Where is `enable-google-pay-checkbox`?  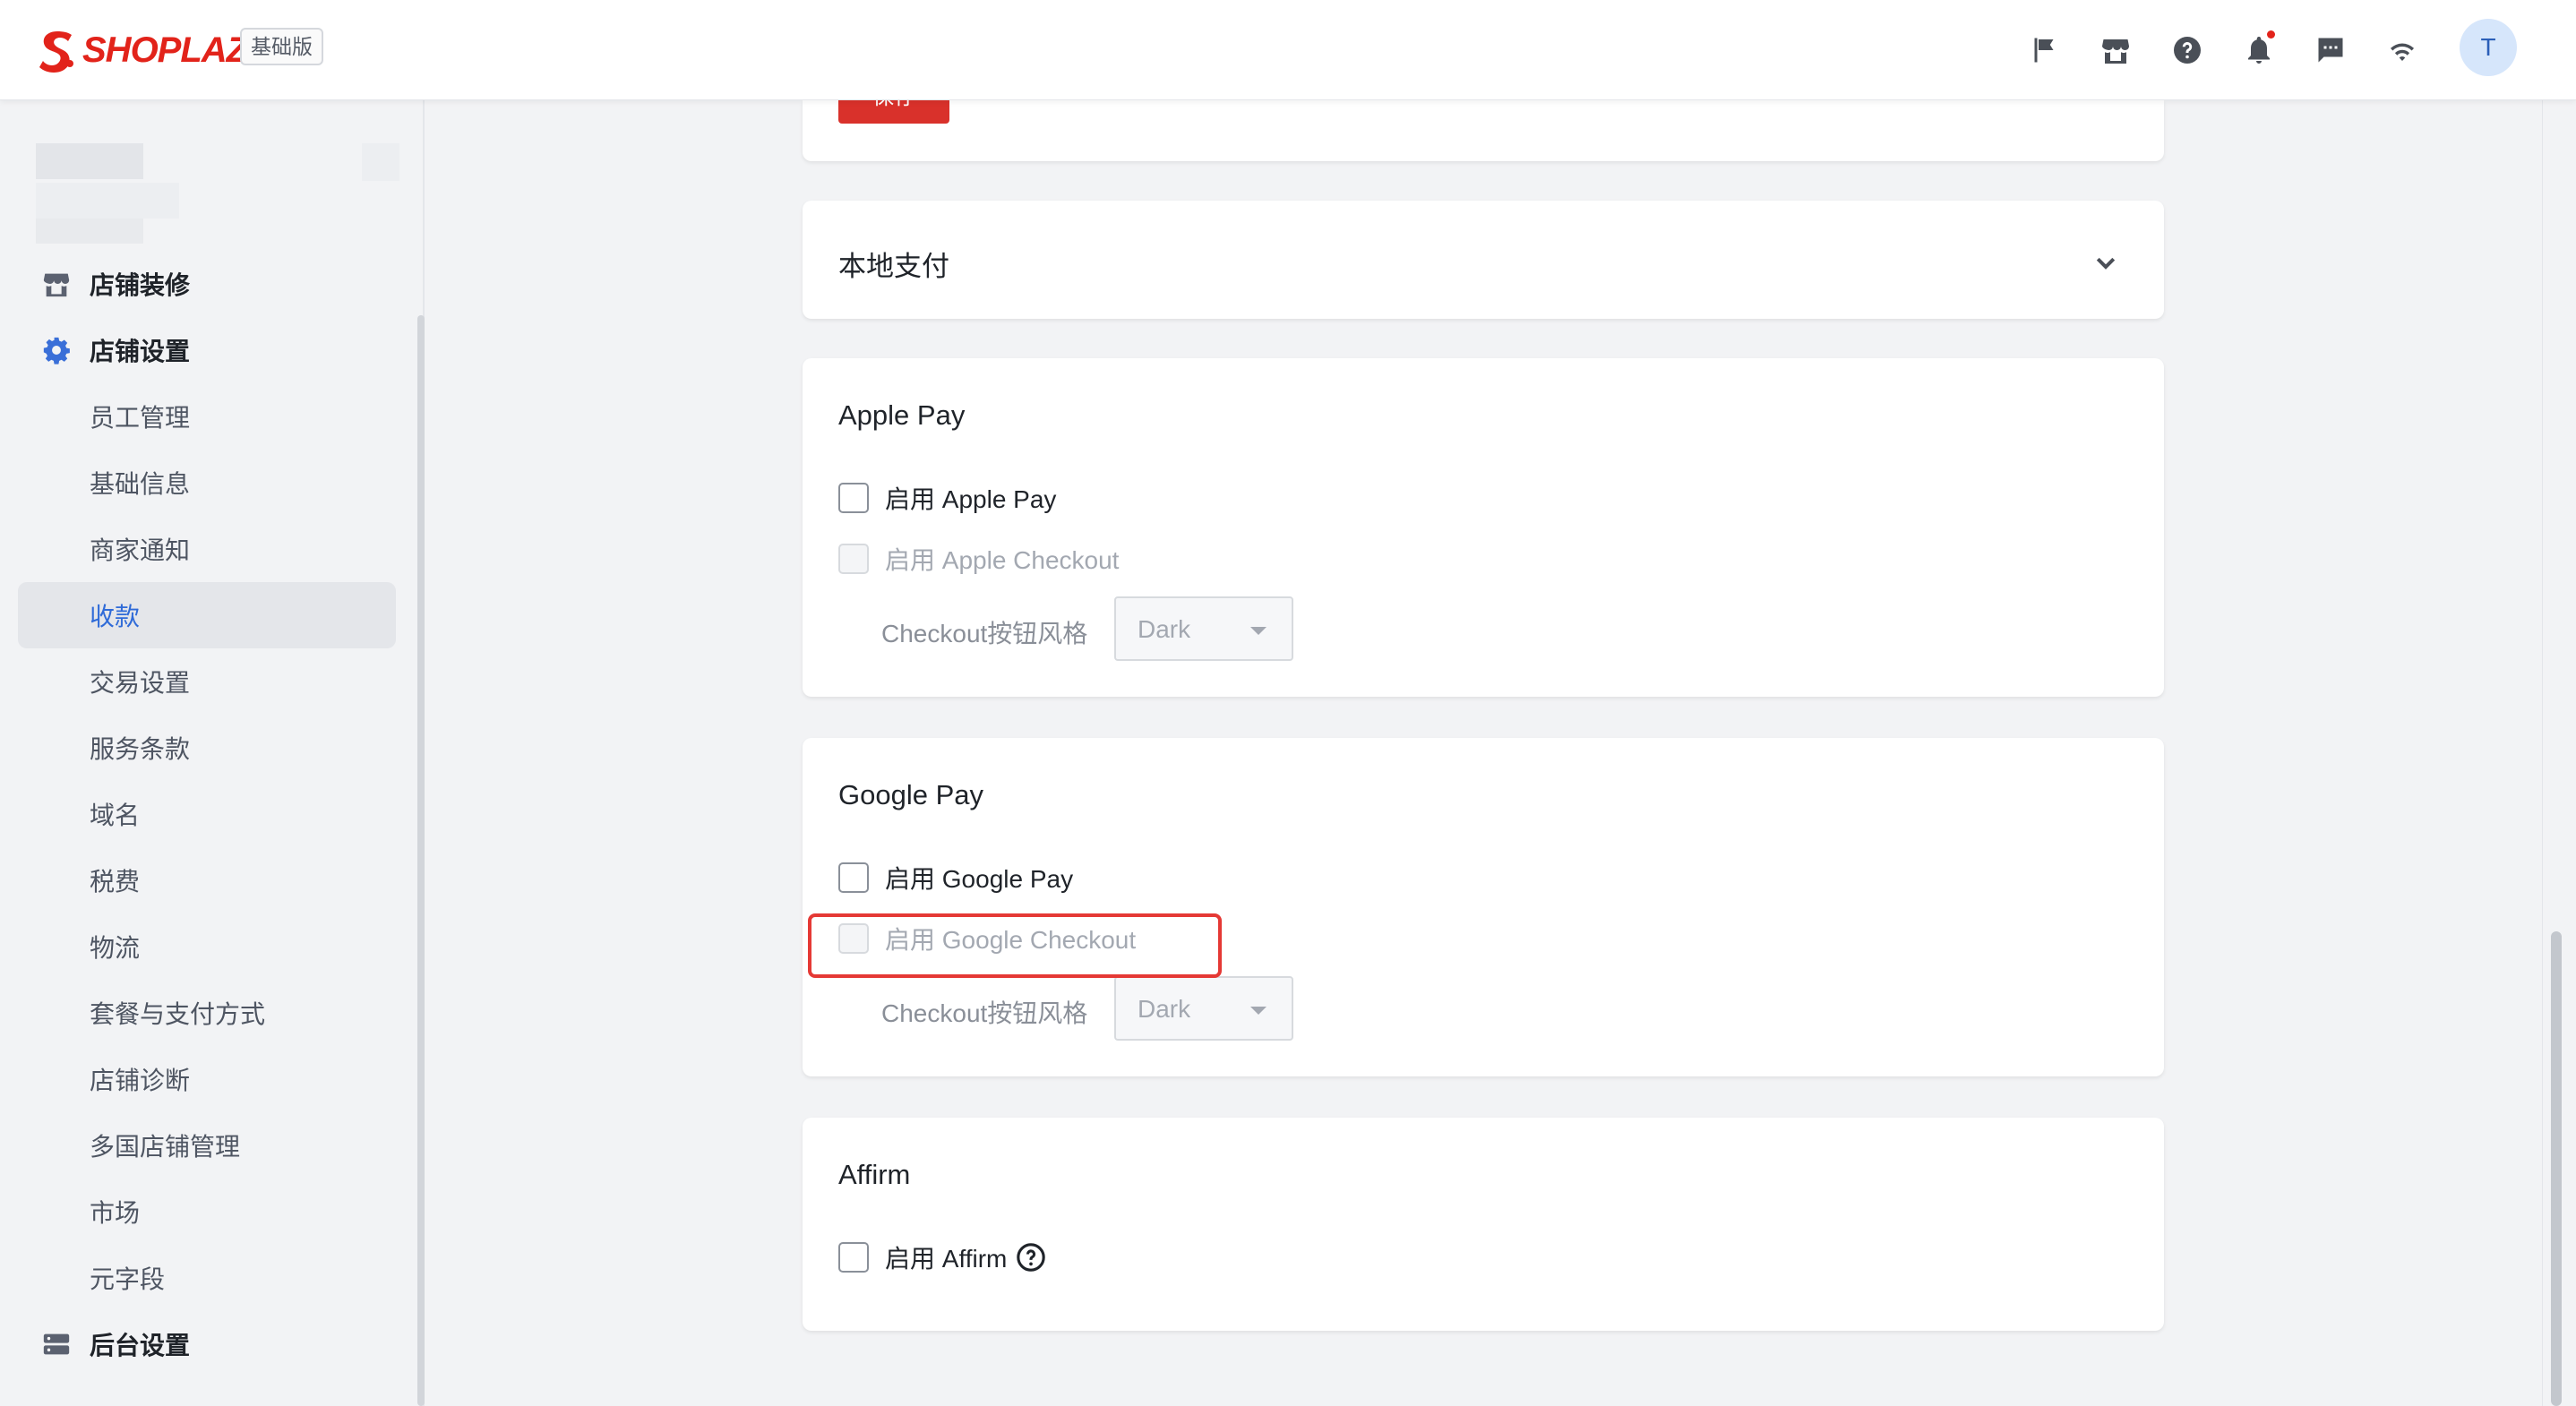 enable-google-pay-checkbox is located at coordinates (853, 877).